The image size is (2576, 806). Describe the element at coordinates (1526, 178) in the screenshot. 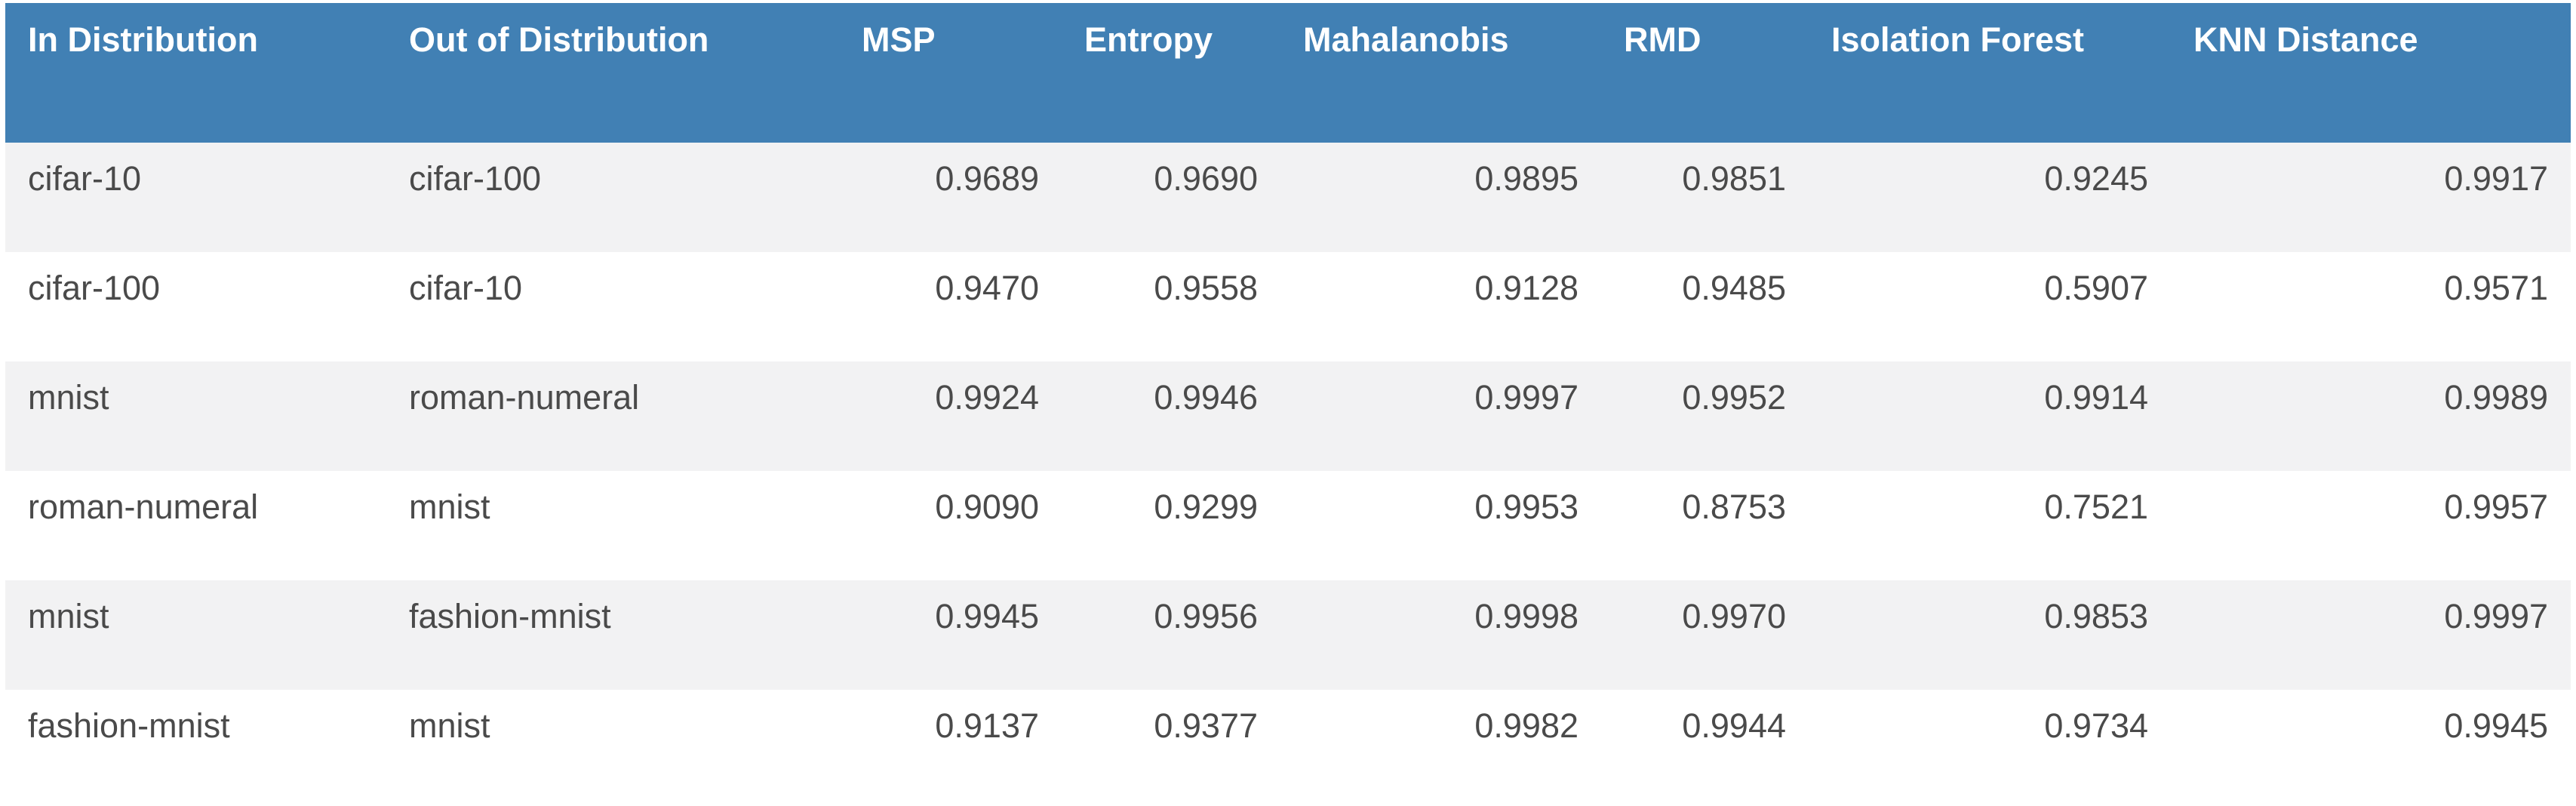

I see `cell-mahalanobis: 0.9895` at that location.